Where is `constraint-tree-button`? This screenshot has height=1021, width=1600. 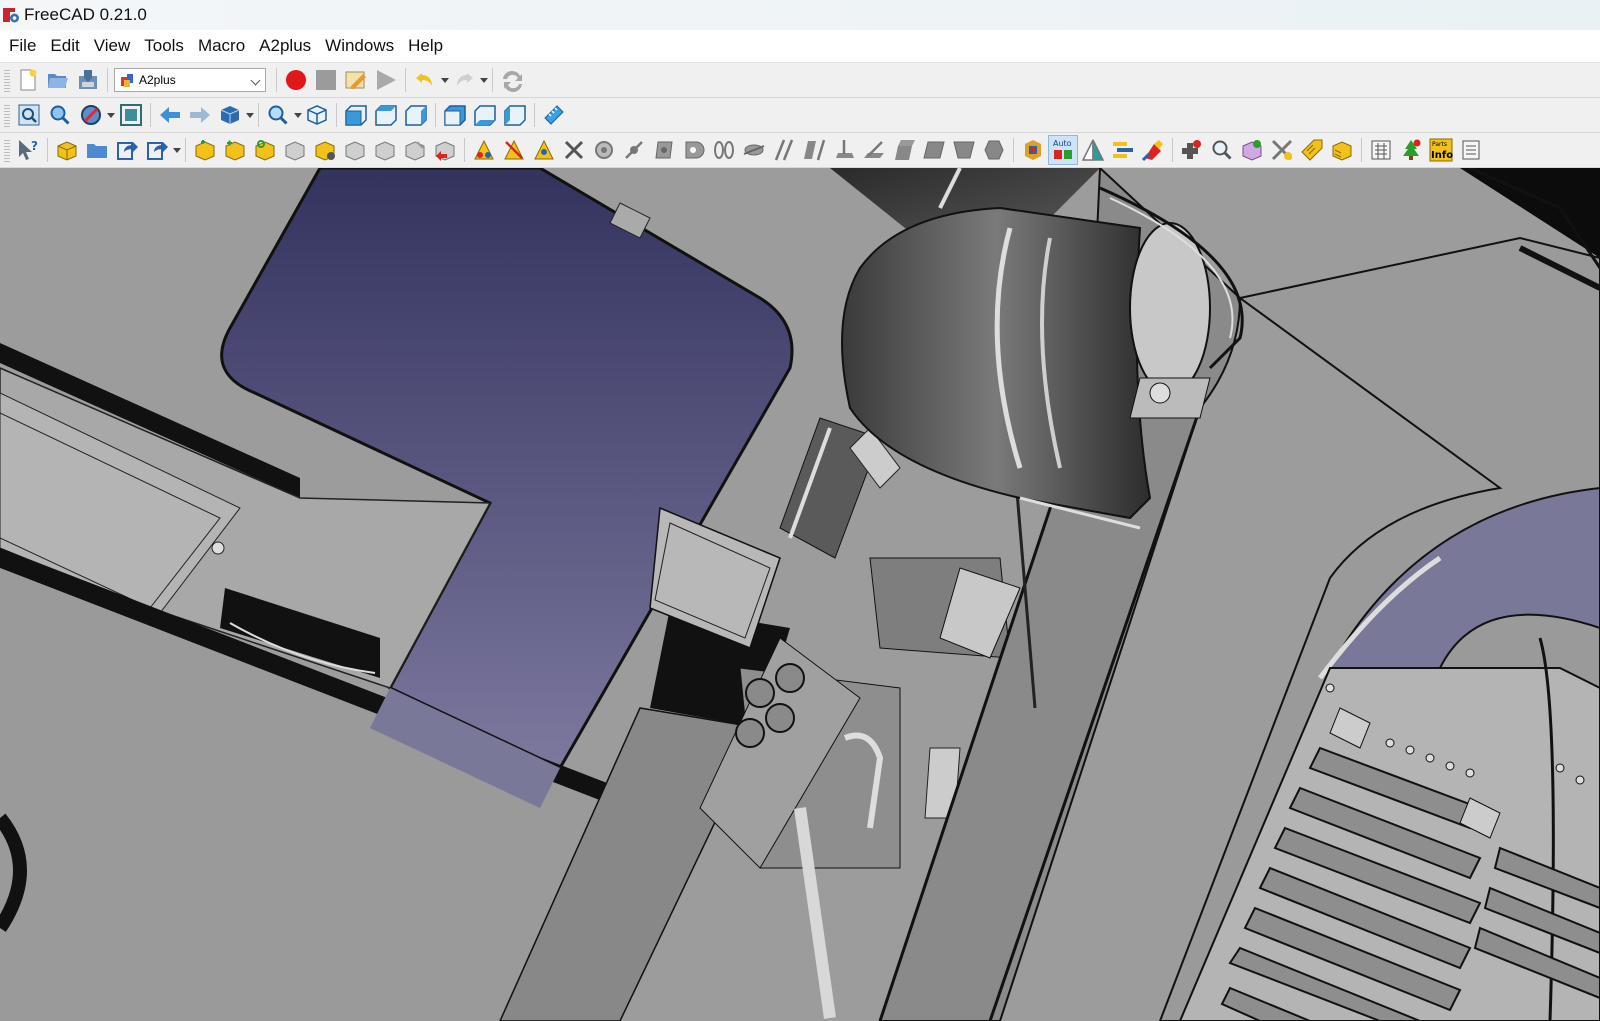
constraint-tree-button is located at coordinates (544, 150).